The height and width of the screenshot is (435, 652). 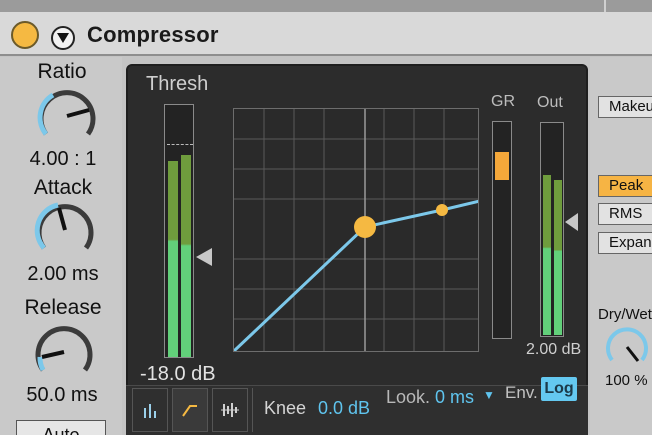 What do you see at coordinates (627, 347) in the screenshot?
I see `drywet-knob` at bounding box center [627, 347].